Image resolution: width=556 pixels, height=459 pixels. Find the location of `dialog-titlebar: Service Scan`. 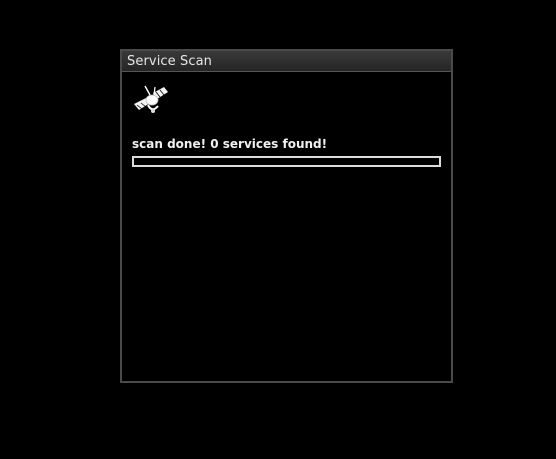

dialog-titlebar: Service Scan is located at coordinates (286, 61).